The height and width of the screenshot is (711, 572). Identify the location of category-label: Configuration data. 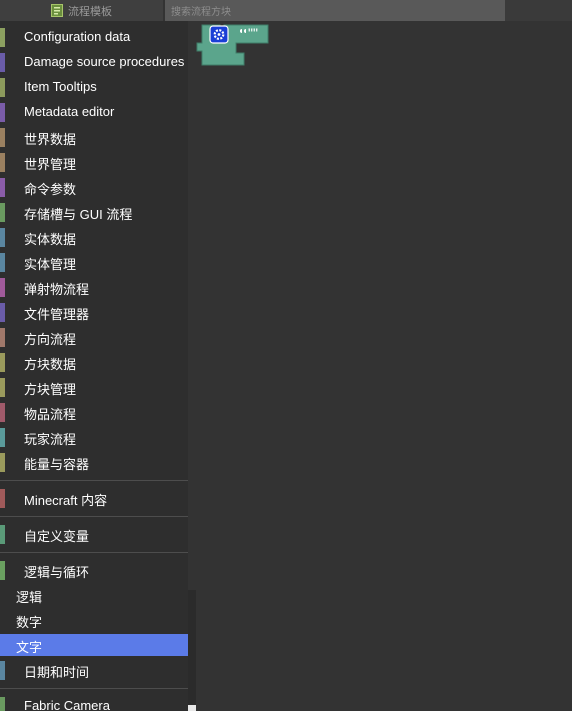
(77, 36).